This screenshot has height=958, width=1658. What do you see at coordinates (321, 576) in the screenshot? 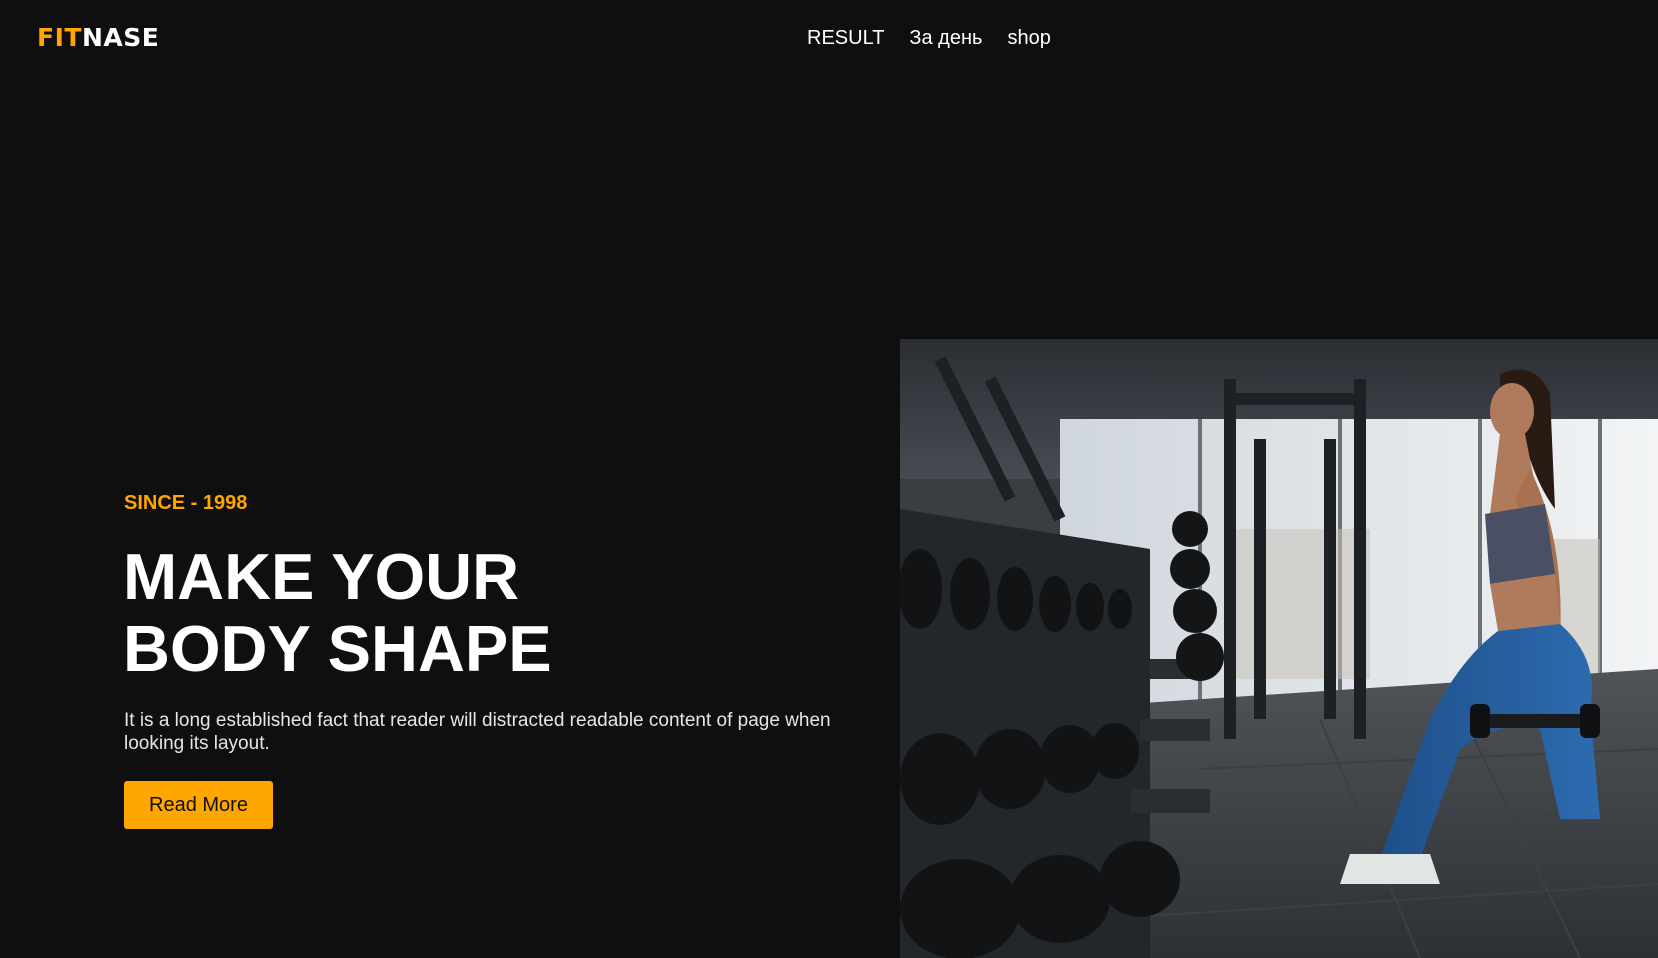
I see `hero-headline-line1: MAKE YOUR` at bounding box center [321, 576].